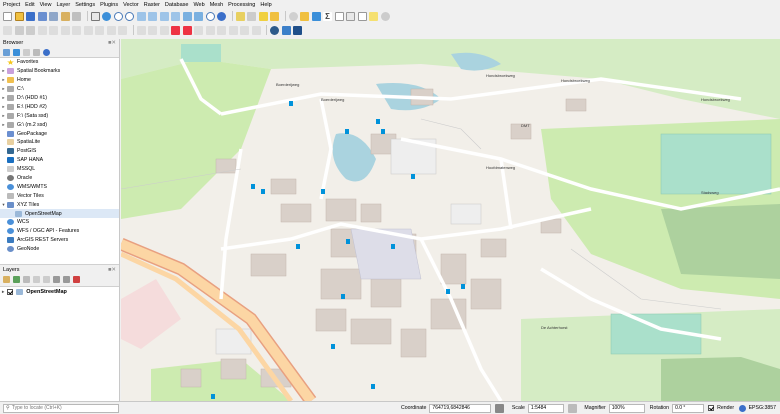 This screenshot has height=414, width=780. Describe the element at coordinates (762, 408) in the screenshot. I see `crs-label: EPSG:3857` at that location.